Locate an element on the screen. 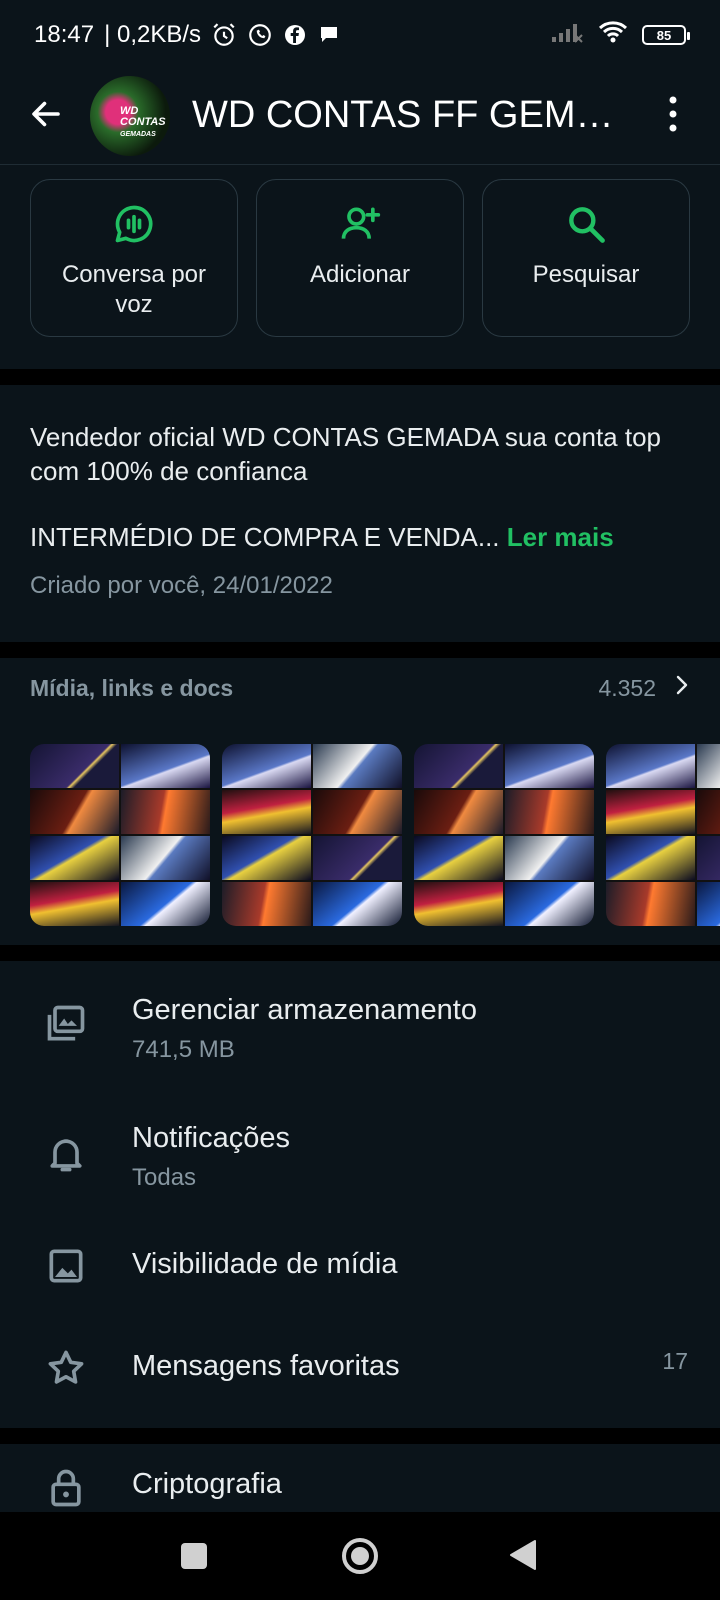 The height and width of the screenshot is (1600, 720). home-button is located at coordinates (360, 1558).